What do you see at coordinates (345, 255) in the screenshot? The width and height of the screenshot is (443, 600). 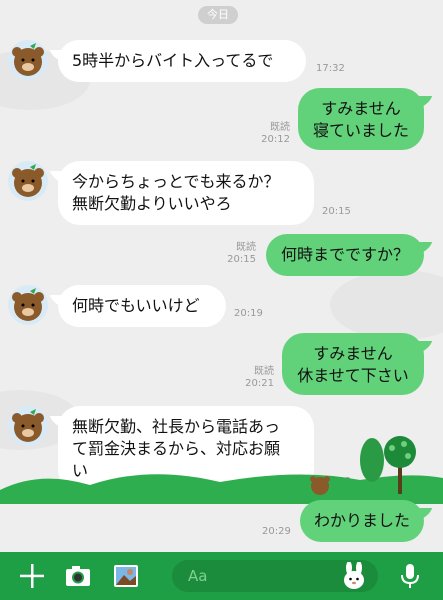 I see `message-bubble-outgoing: 何時までですか？` at bounding box center [345, 255].